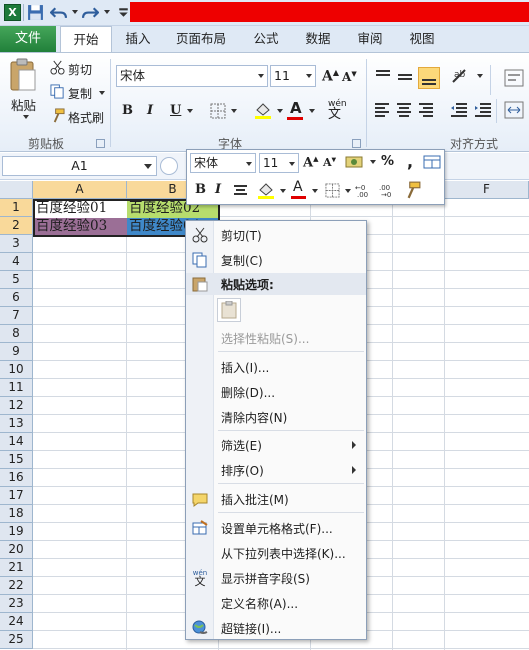  What do you see at coordinates (405, 76) in the screenshot?
I see `align-middle-button` at bounding box center [405, 76].